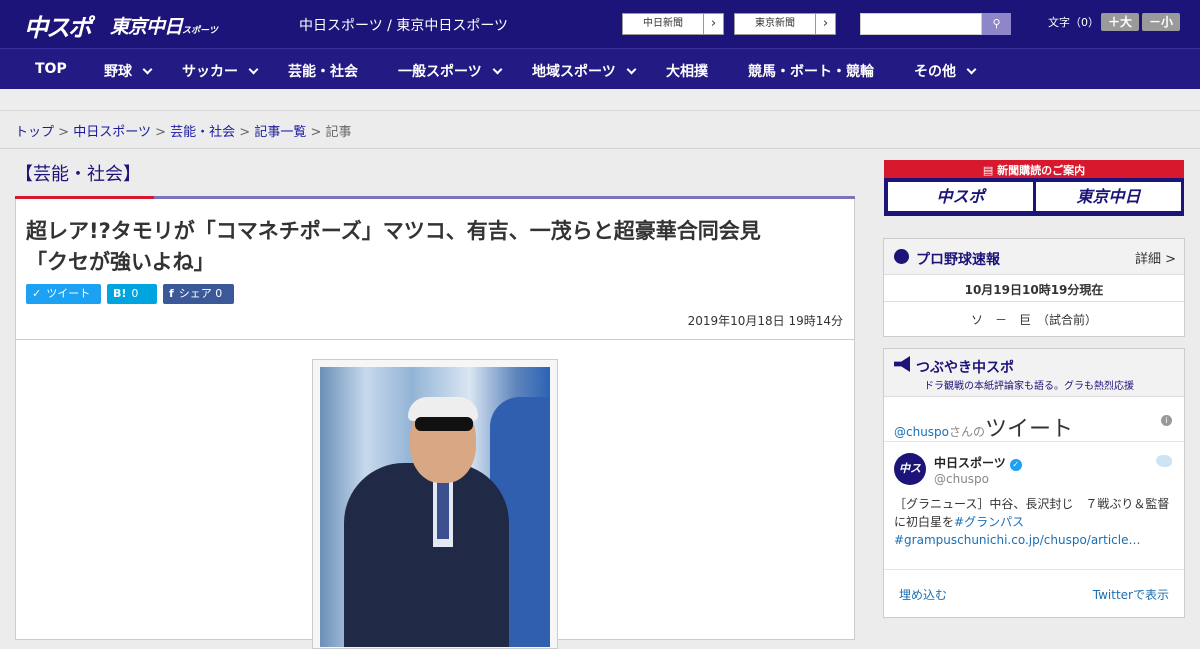 This screenshot has width=1200, height=649. I want to click on hatena-button: B! 0, so click(132, 294).